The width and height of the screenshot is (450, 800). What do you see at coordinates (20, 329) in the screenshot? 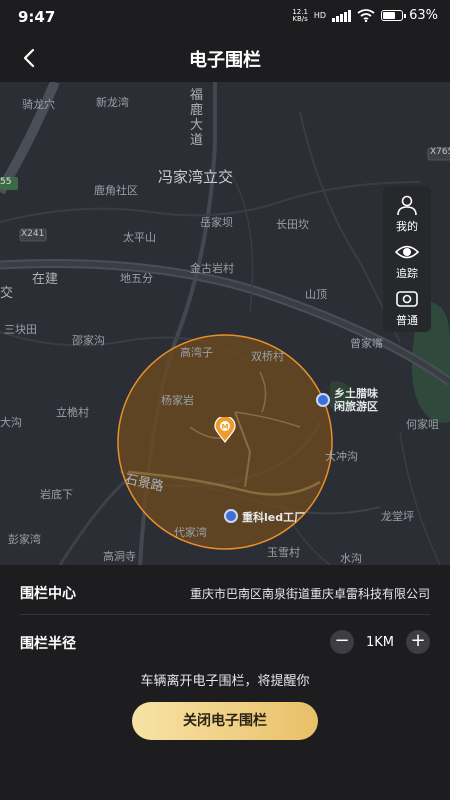
I see `place-label: 三块田` at bounding box center [20, 329].